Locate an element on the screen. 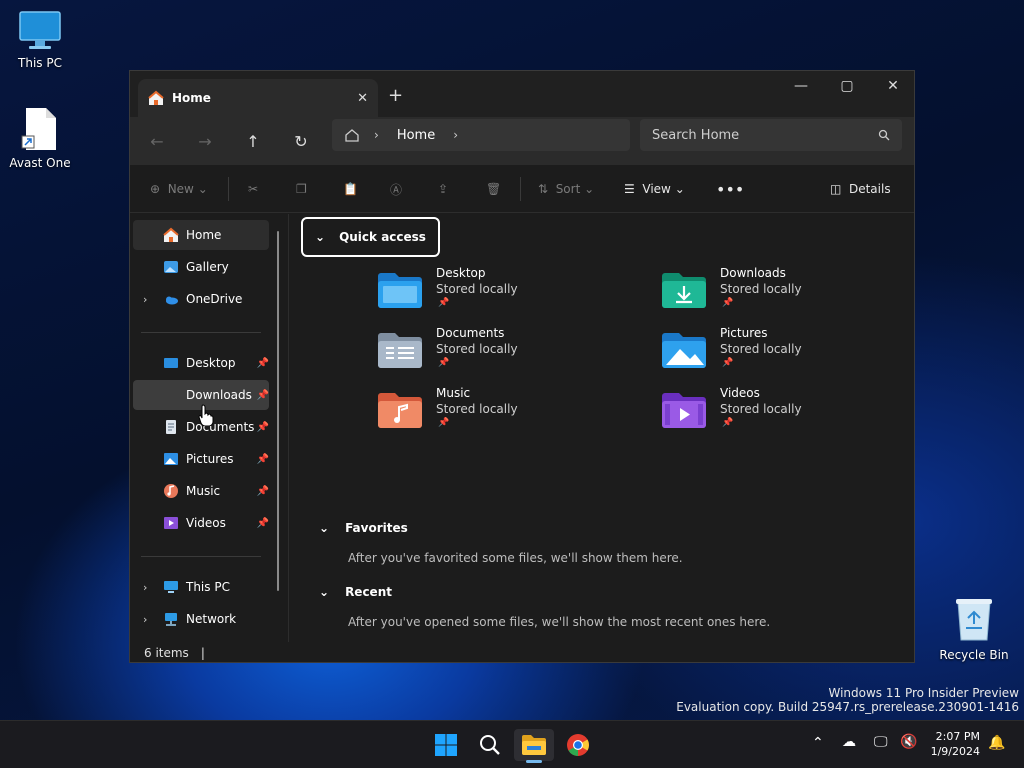  notification-bell-icon: 🔔 is located at coordinates (996, 743).